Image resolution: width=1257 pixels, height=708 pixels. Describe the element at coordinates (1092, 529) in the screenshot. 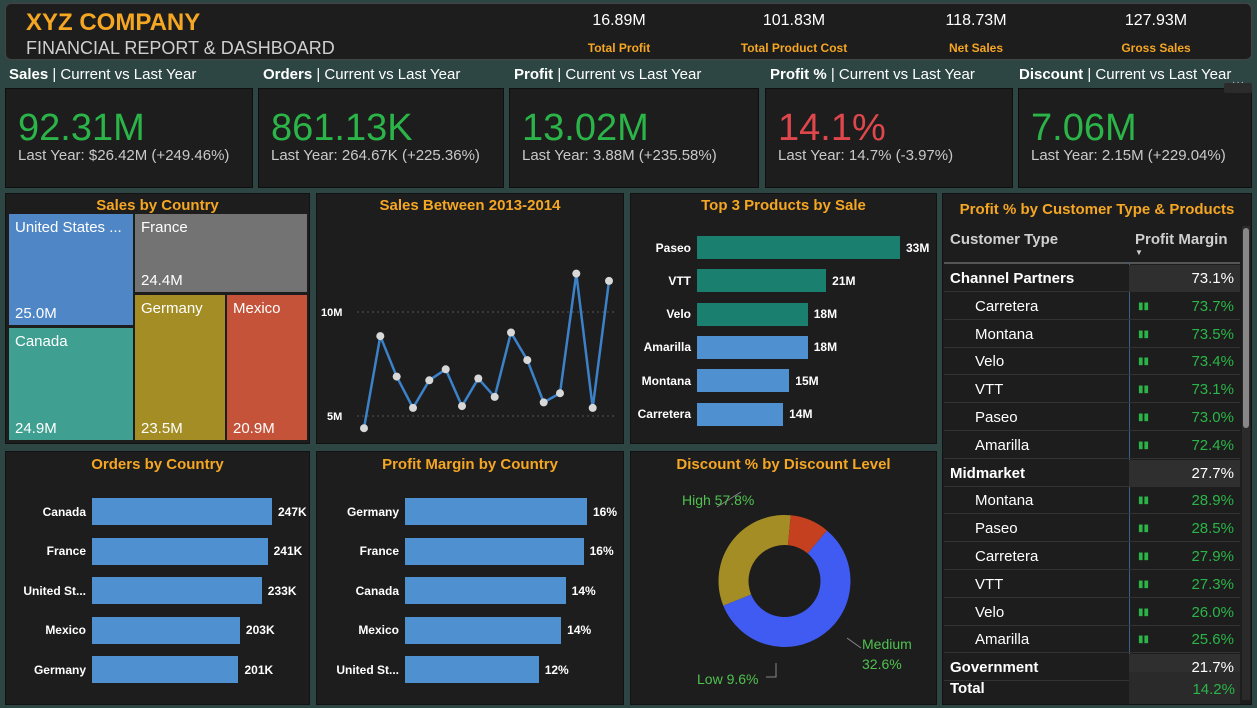

I see `table-row-paseo: Paseo ▮▮ 28.5%` at that location.